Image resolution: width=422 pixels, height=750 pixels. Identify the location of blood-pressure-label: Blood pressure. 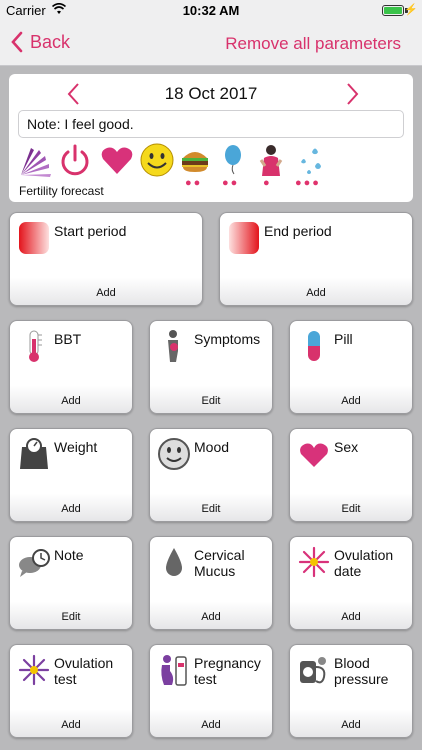
(361, 671).